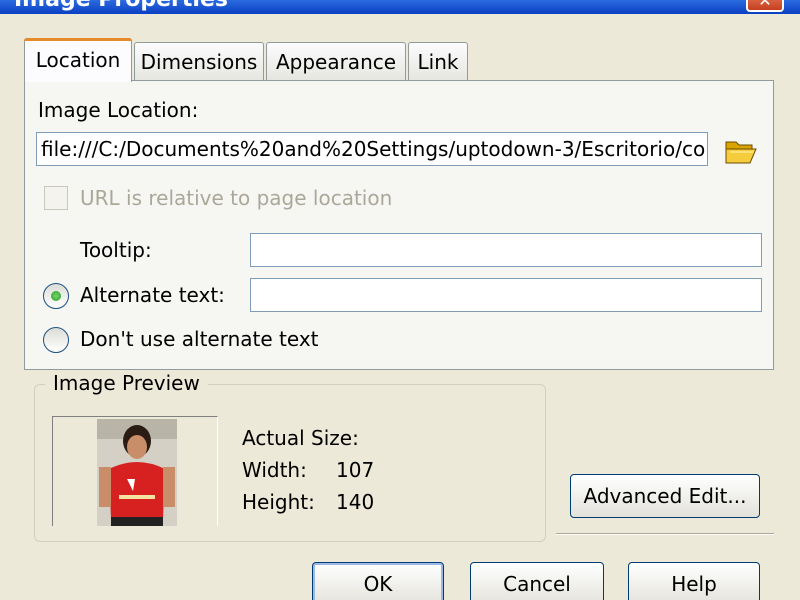 The height and width of the screenshot is (600, 800). I want to click on image-preview-frame, so click(135, 471).